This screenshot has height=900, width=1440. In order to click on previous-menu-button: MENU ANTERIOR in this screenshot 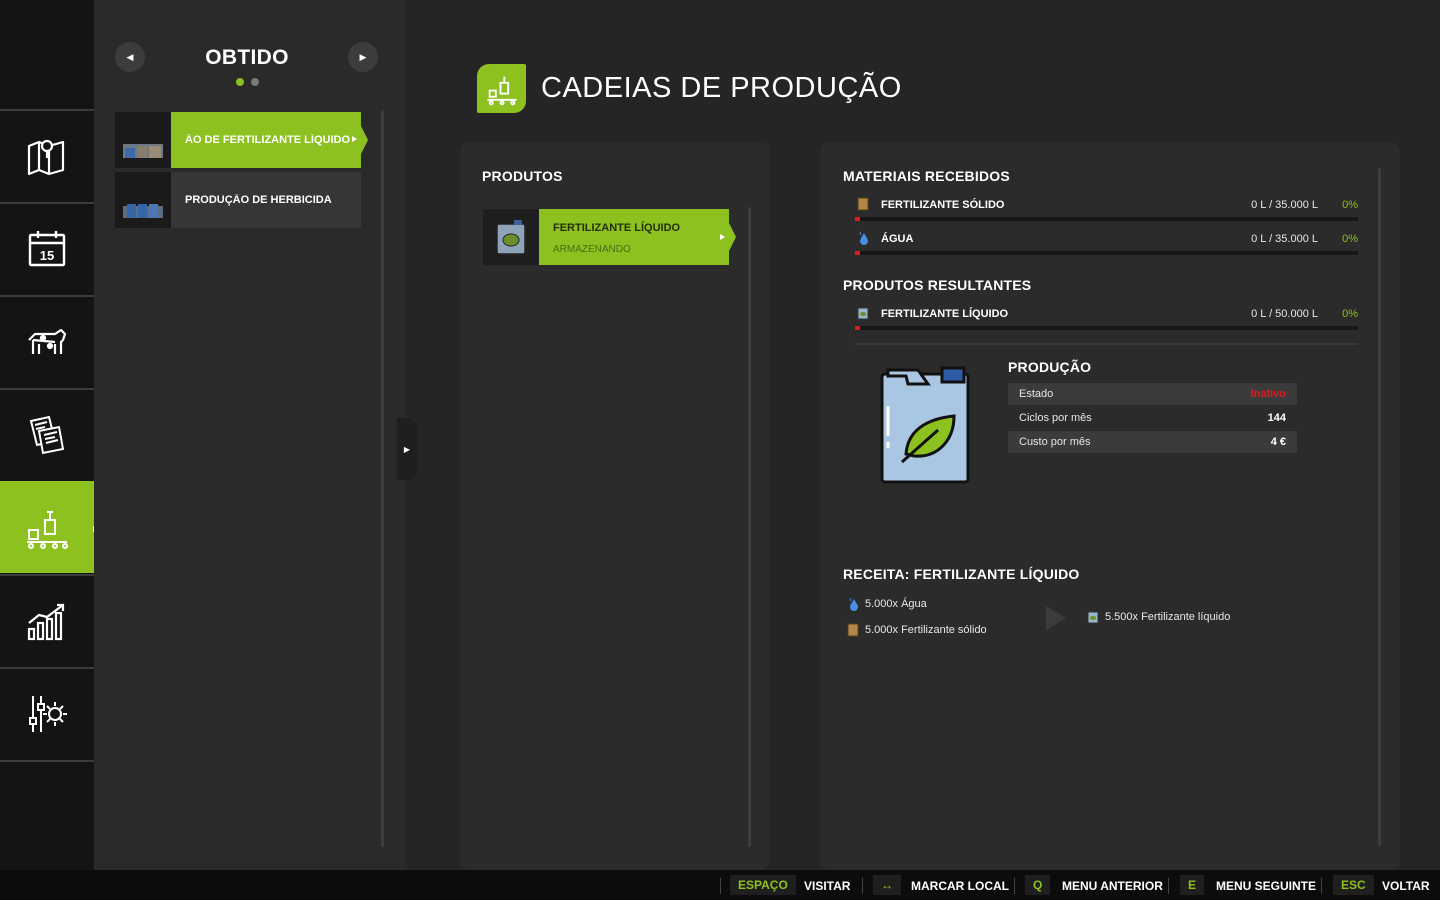, I will do `click(1112, 886)`.